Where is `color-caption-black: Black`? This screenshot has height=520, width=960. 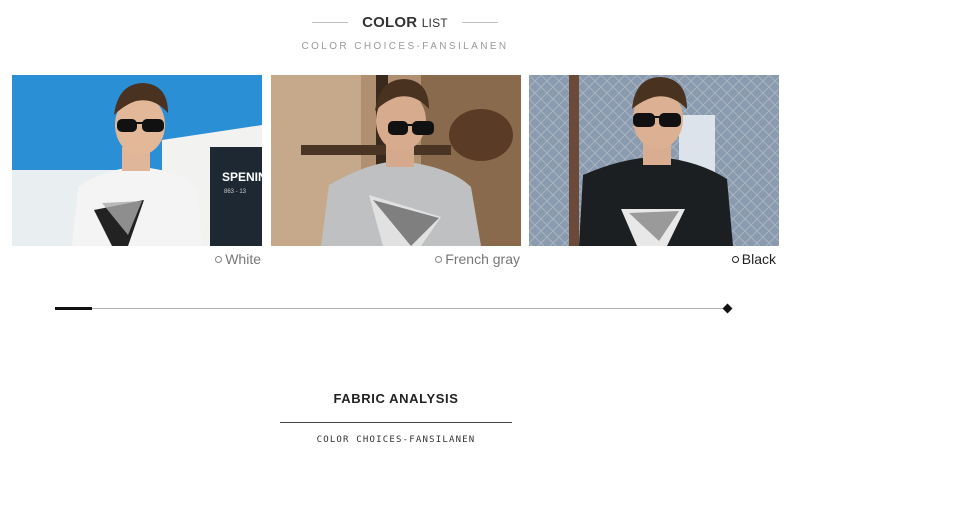 color-caption-black: Black is located at coordinates (753, 259).